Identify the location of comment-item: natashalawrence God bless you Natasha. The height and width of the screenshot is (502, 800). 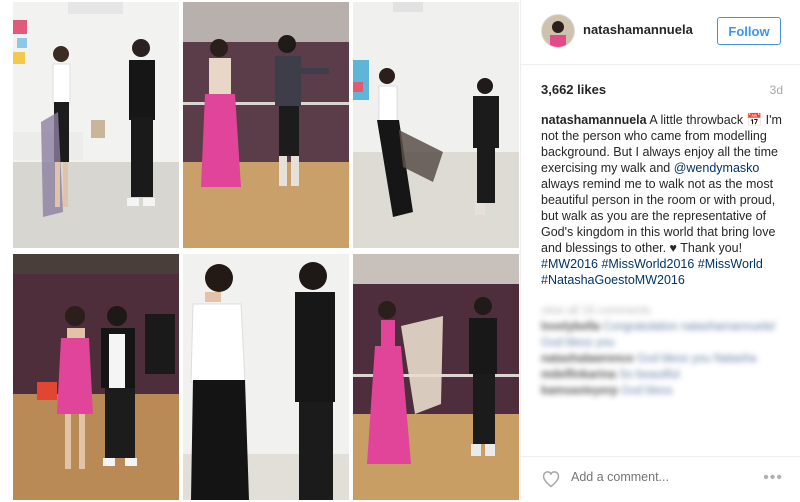
(666, 359).